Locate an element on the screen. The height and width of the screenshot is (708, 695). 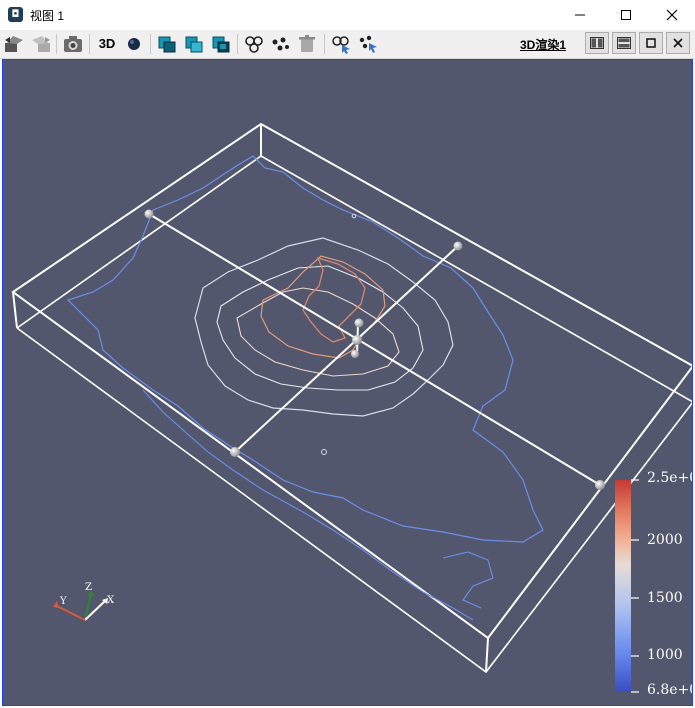
colorbar-tick-label: 1500 is located at coordinates (665, 598).